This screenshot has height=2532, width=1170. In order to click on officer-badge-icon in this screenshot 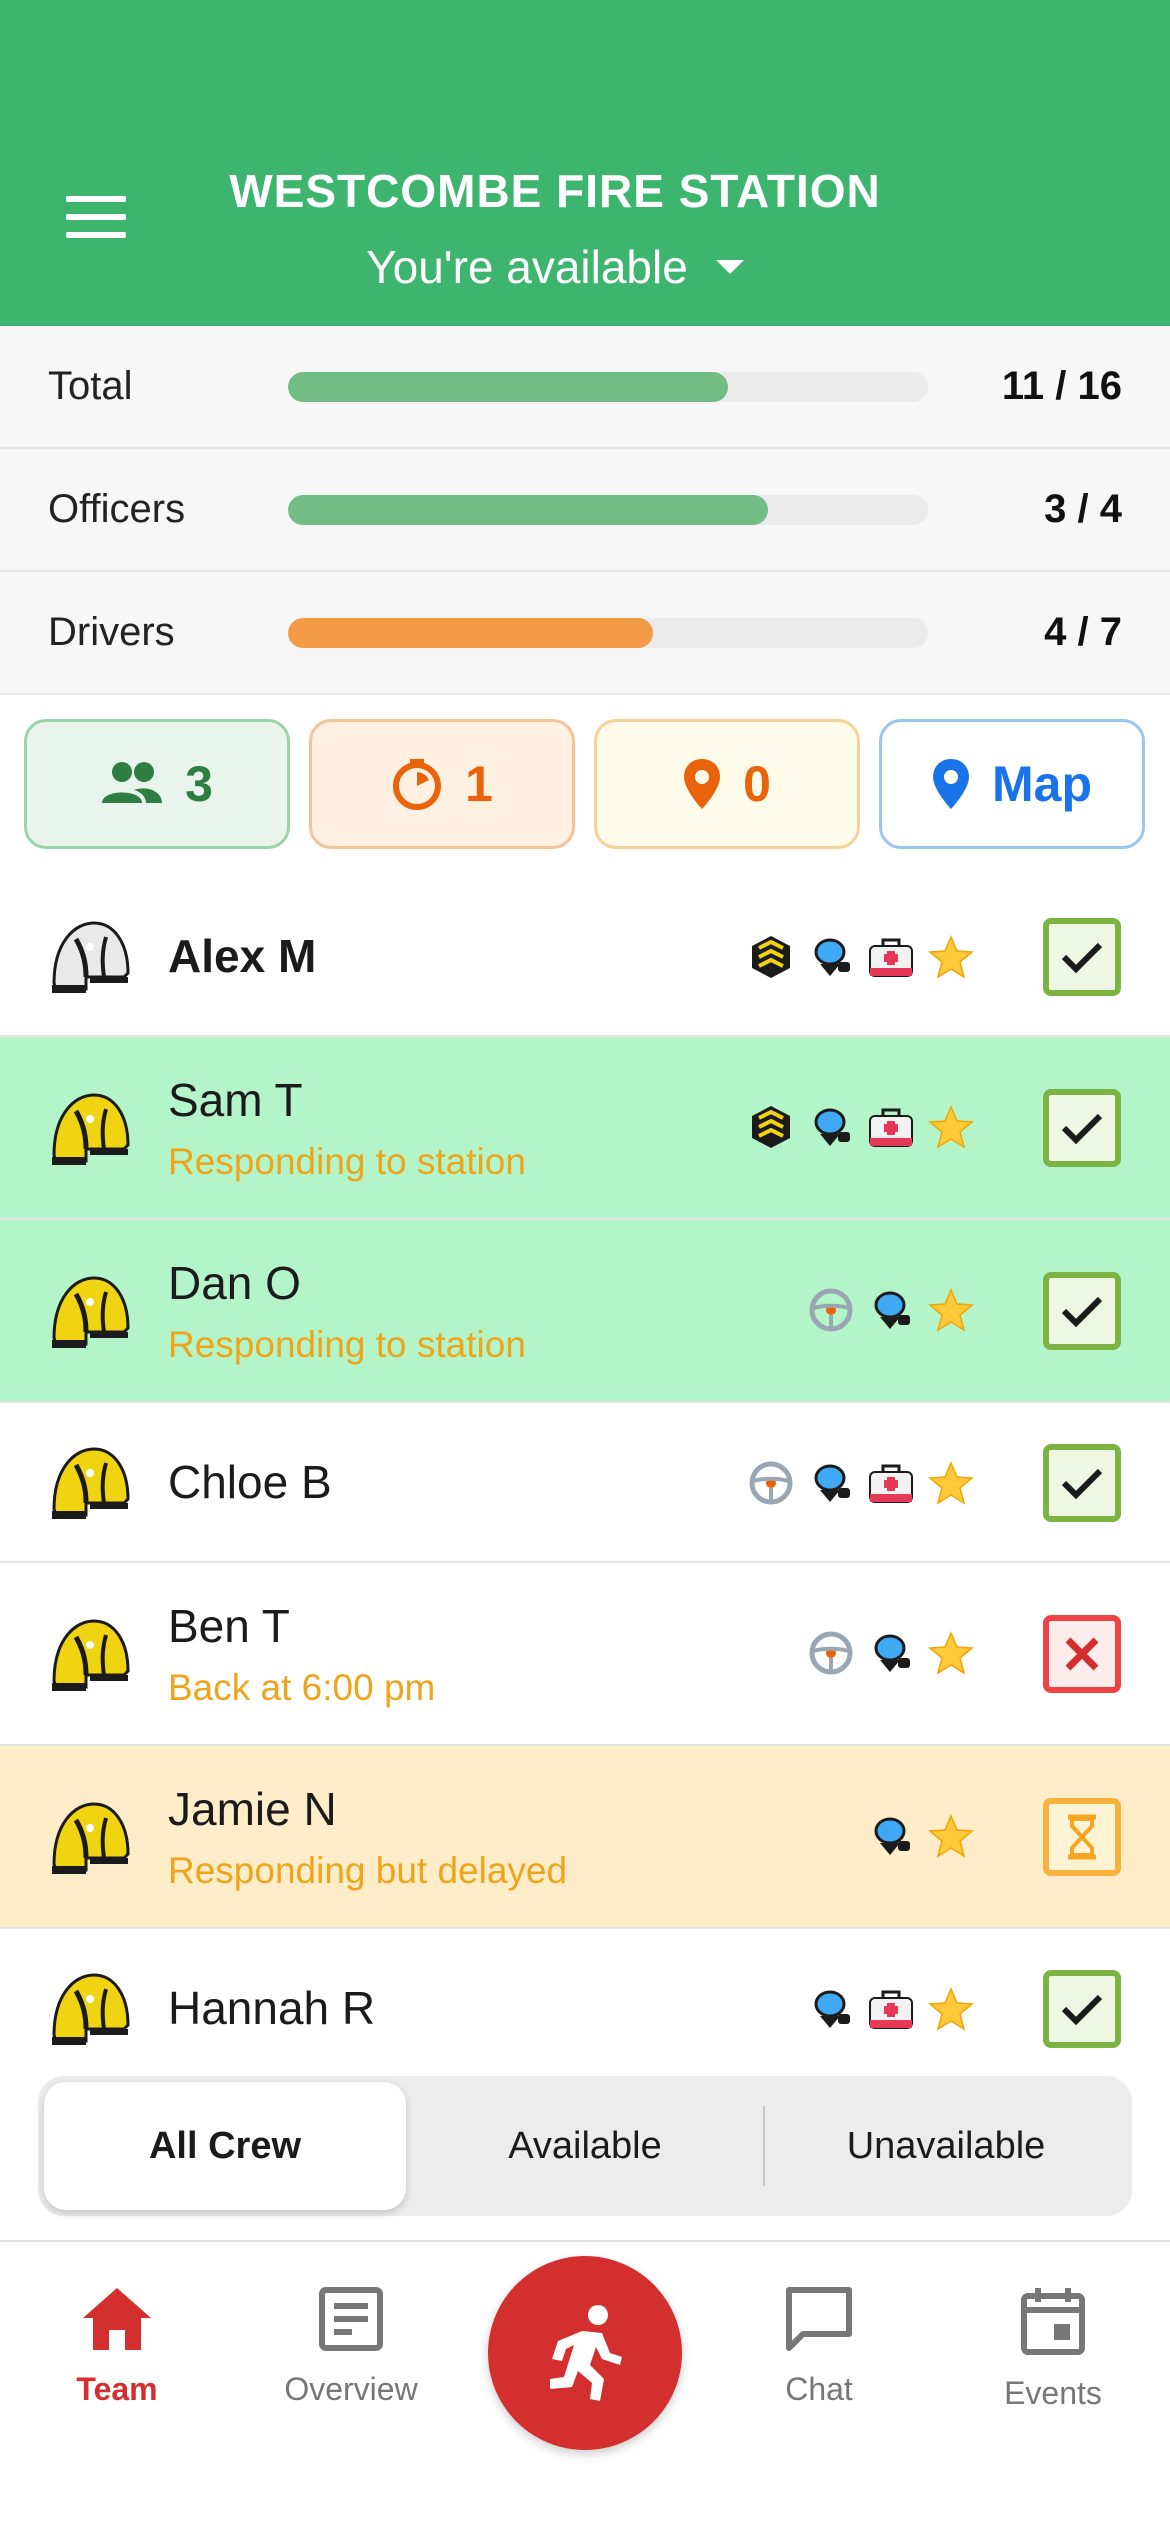, I will do `click(771, 957)`.